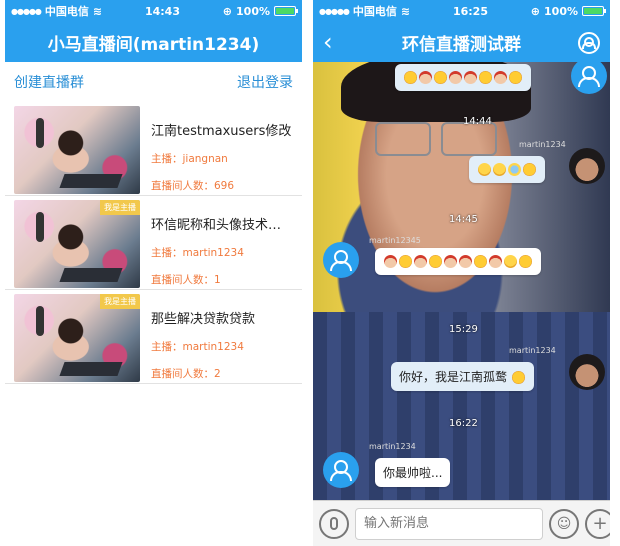 The image size is (620, 546). What do you see at coordinates (189, 159) in the screenshot?
I see `room-host: 主播：jiangnan` at bounding box center [189, 159].